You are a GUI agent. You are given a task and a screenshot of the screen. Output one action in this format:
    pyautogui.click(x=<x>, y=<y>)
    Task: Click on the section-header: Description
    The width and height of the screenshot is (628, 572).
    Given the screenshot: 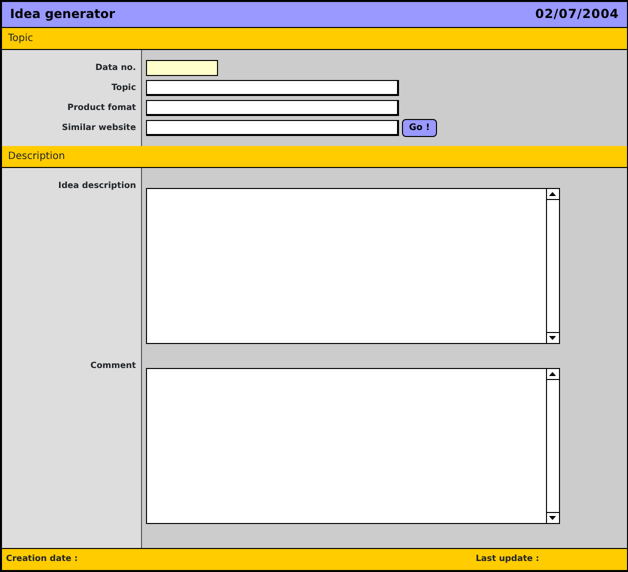 What is the action you would take?
    pyautogui.click(x=314, y=157)
    